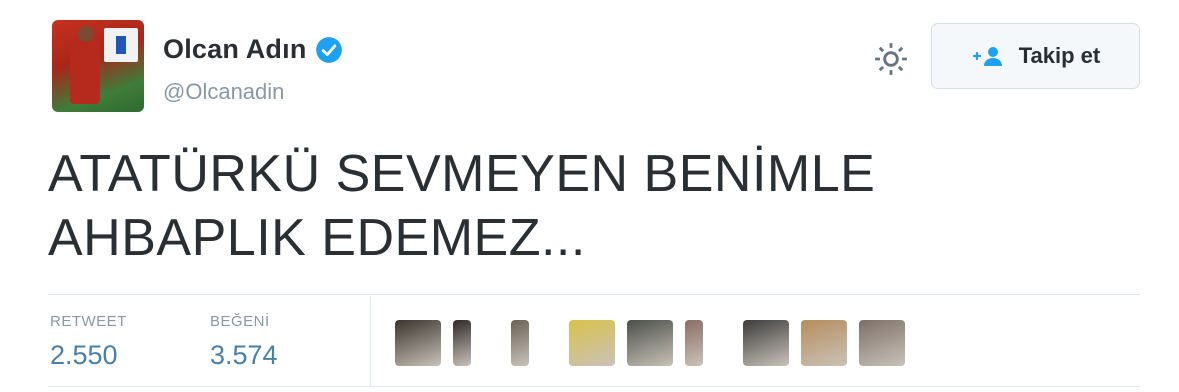 The height and width of the screenshot is (392, 1179). What do you see at coordinates (223, 92) in the screenshot?
I see `user-handle: @Olcanadin` at bounding box center [223, 92].